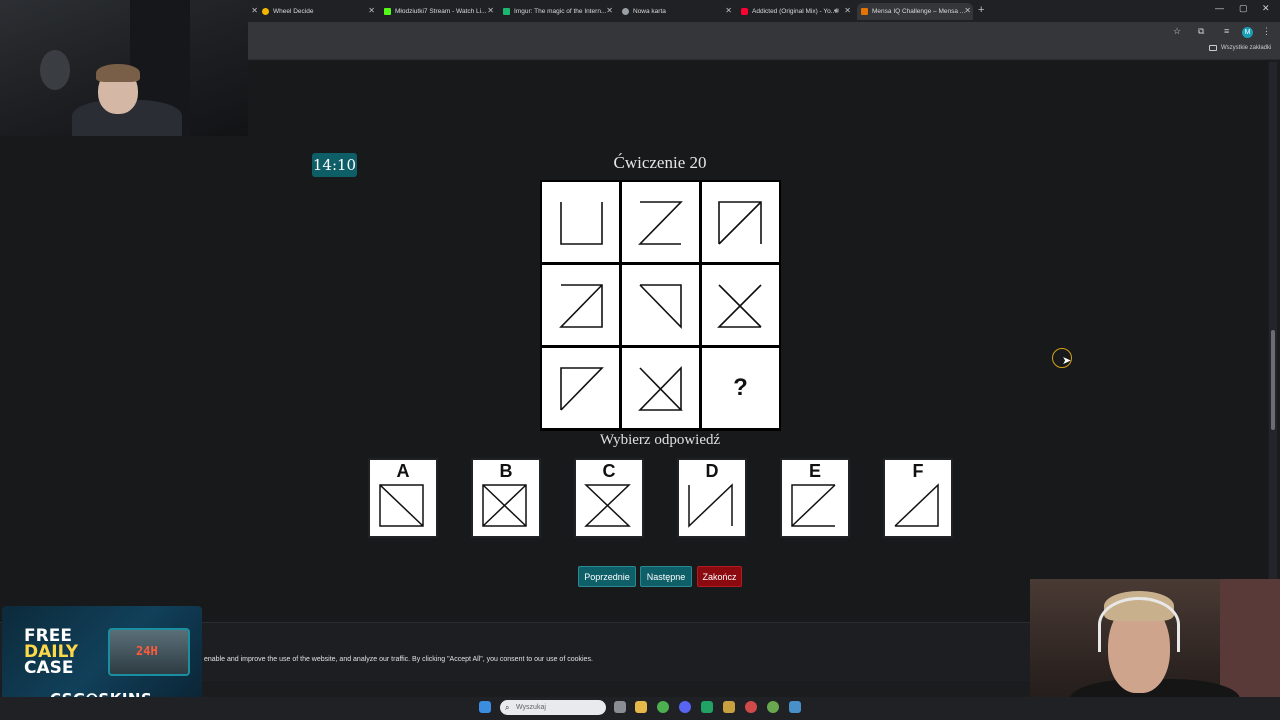 This screenshot has width=1280, height=720. I want to click on speaker-icon: 🔊︎, so click(836, 11).